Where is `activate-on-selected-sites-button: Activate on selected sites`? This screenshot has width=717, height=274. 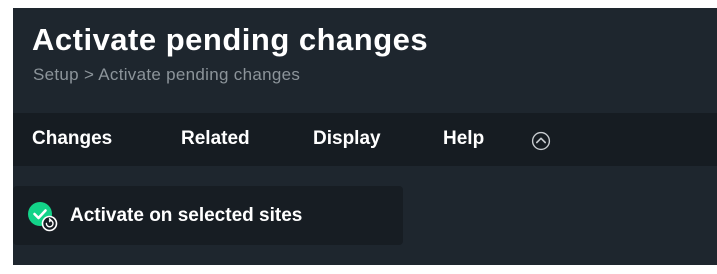
activate-on-selected-sites-button: Activate on selected sites is located at coordinates (208, 215).